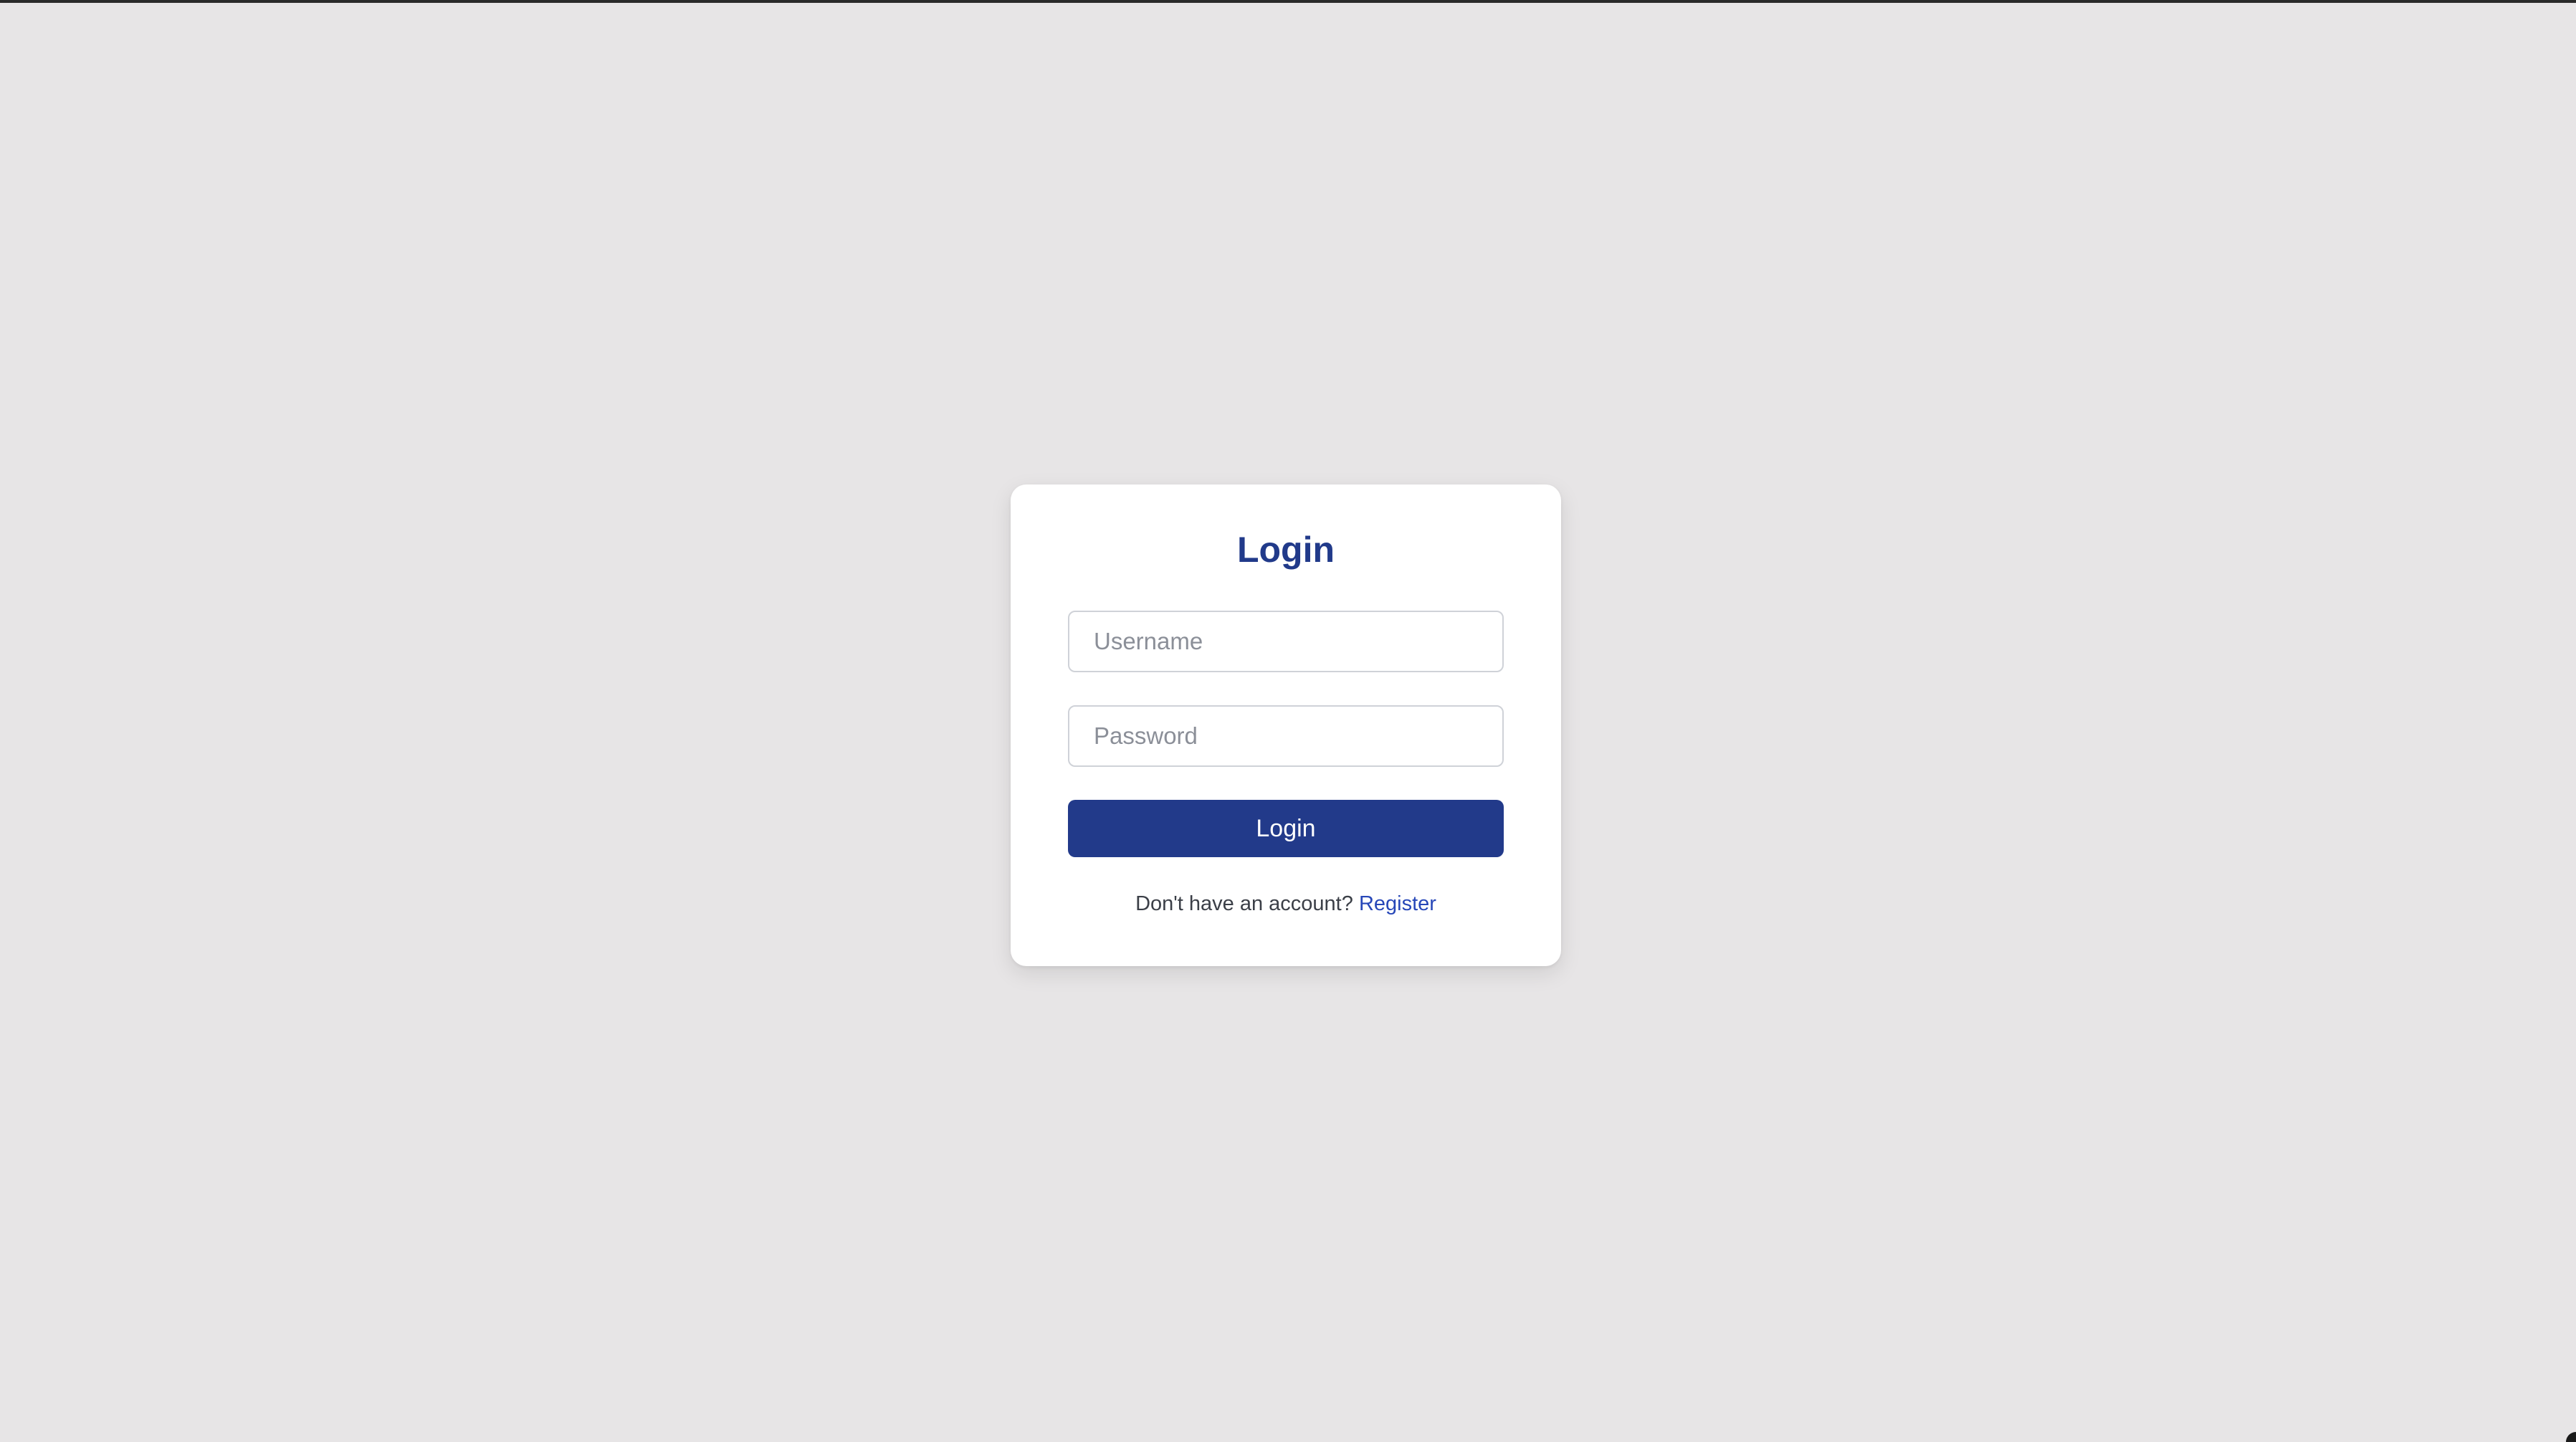 This screenshot has width=2576, height=1442. What do you see at coordinates (1286, 641) in the screenshot?
I see `username-input` at bounding box center [1286, 641].